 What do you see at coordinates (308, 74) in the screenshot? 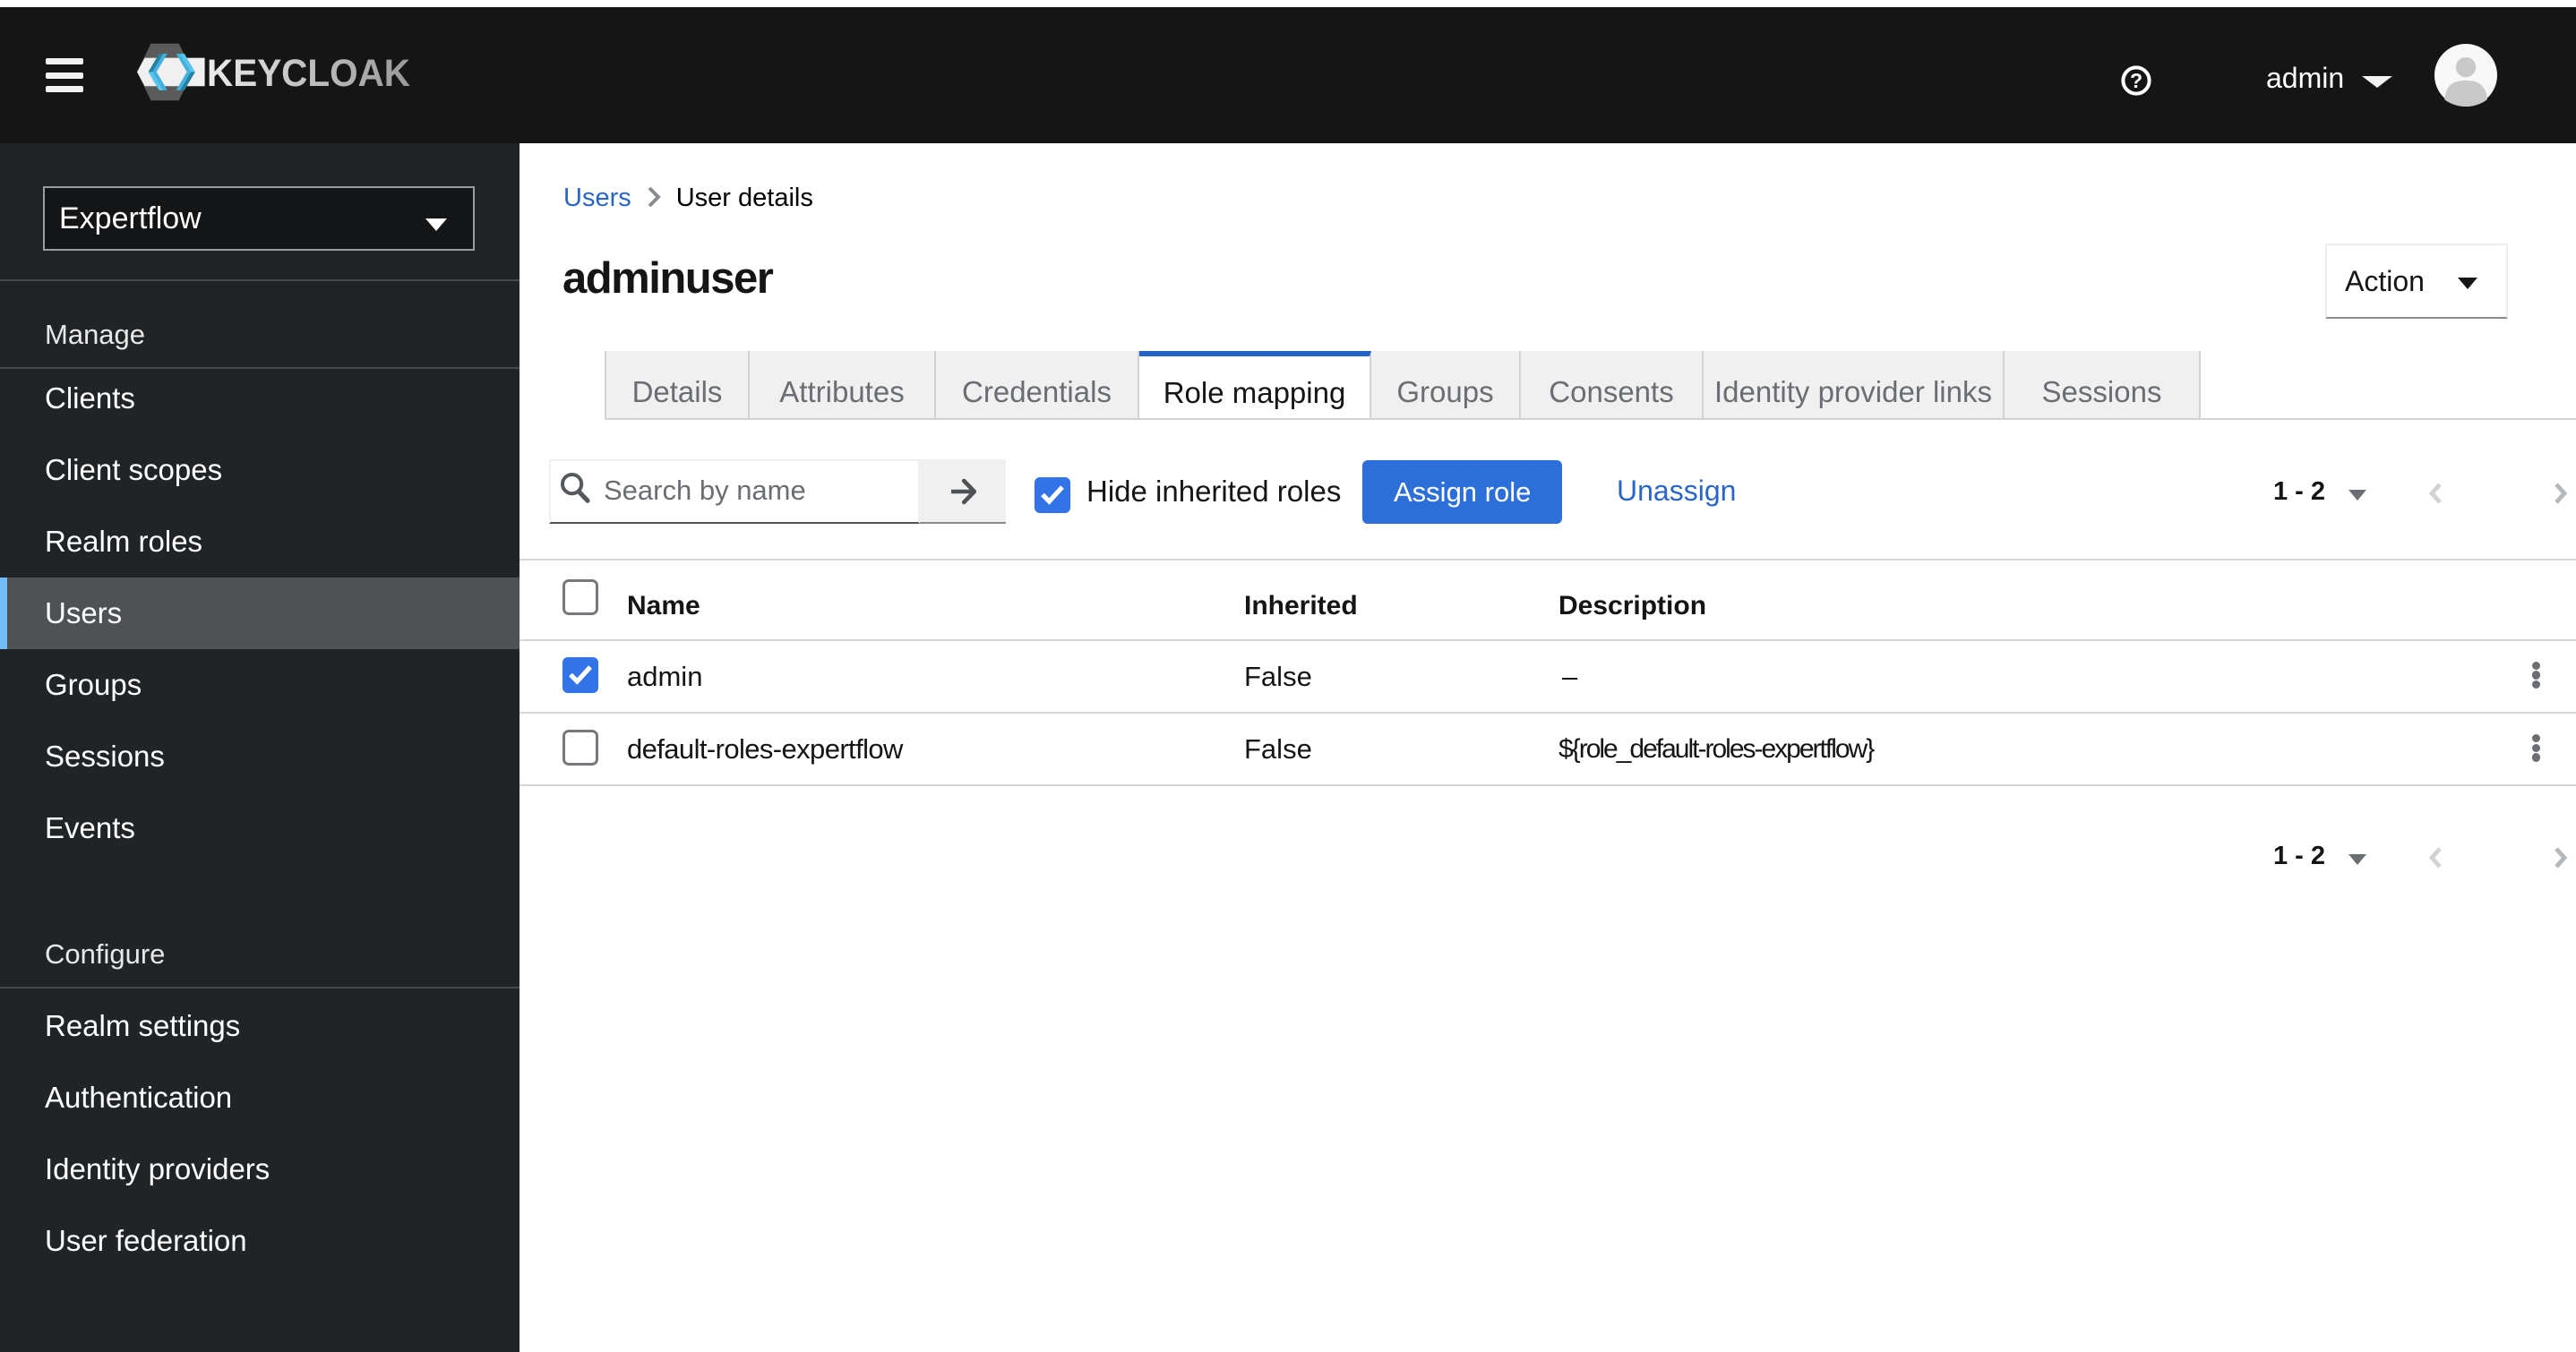
I see `svg-text: KEYCLOAK` at bounding box center [308, 74].